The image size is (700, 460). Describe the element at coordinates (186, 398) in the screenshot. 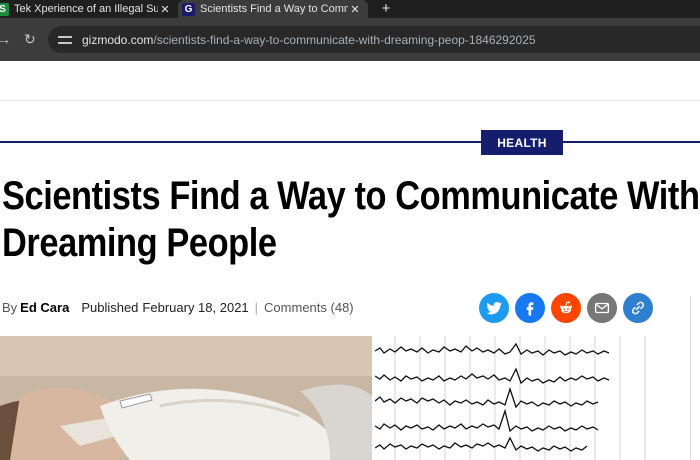

I see `lead-photo-sleeper` at that location.